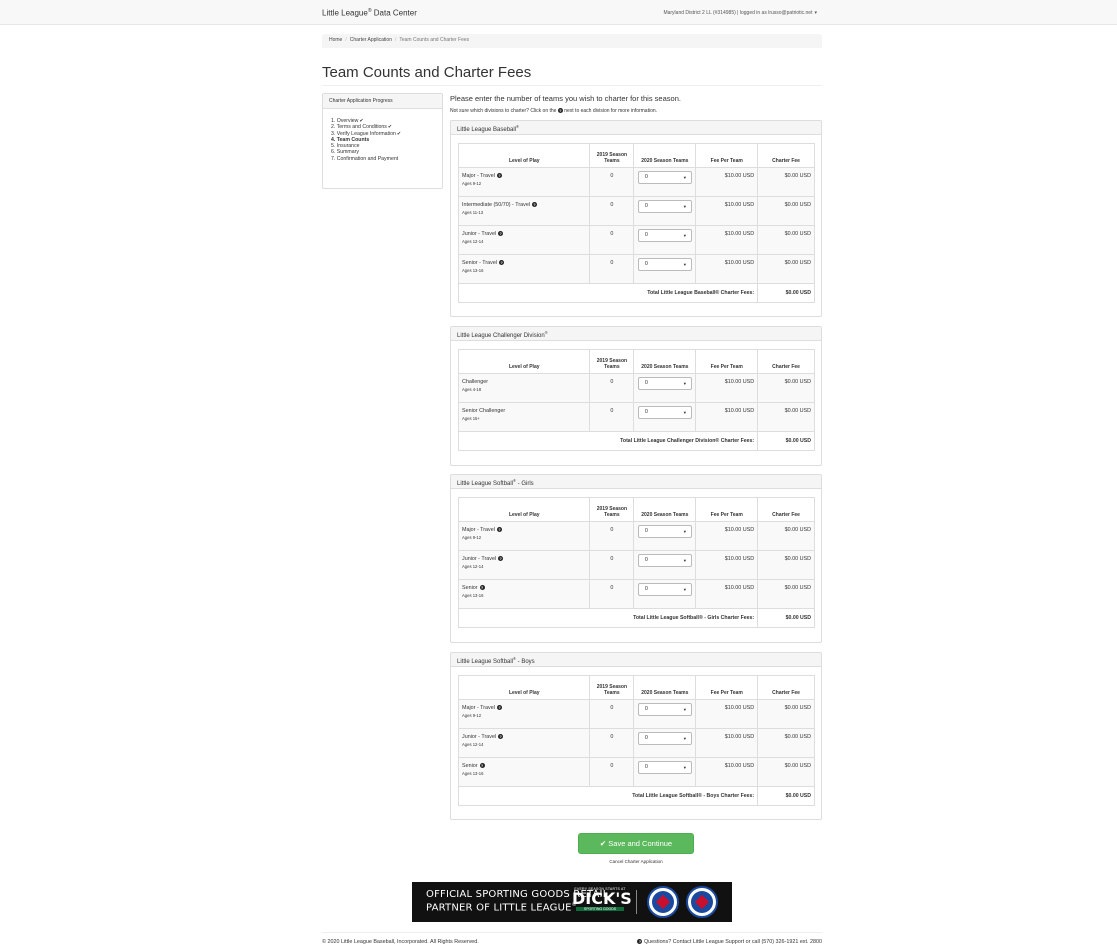  Describe the element at coordinates (470, 588) in the screenshot. I see `level-name: Senior` at that location.